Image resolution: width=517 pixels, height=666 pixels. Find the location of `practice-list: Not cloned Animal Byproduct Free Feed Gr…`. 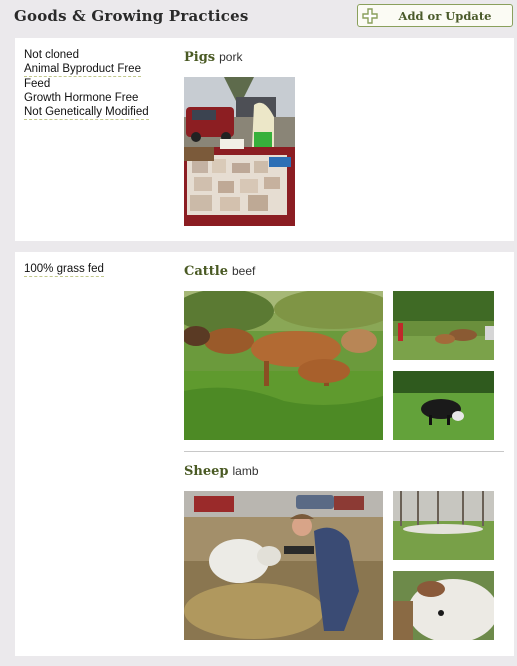

practice-list: Not cloned Animal Byproduct Free Feed Gr… is located at coordinates (86, 84).